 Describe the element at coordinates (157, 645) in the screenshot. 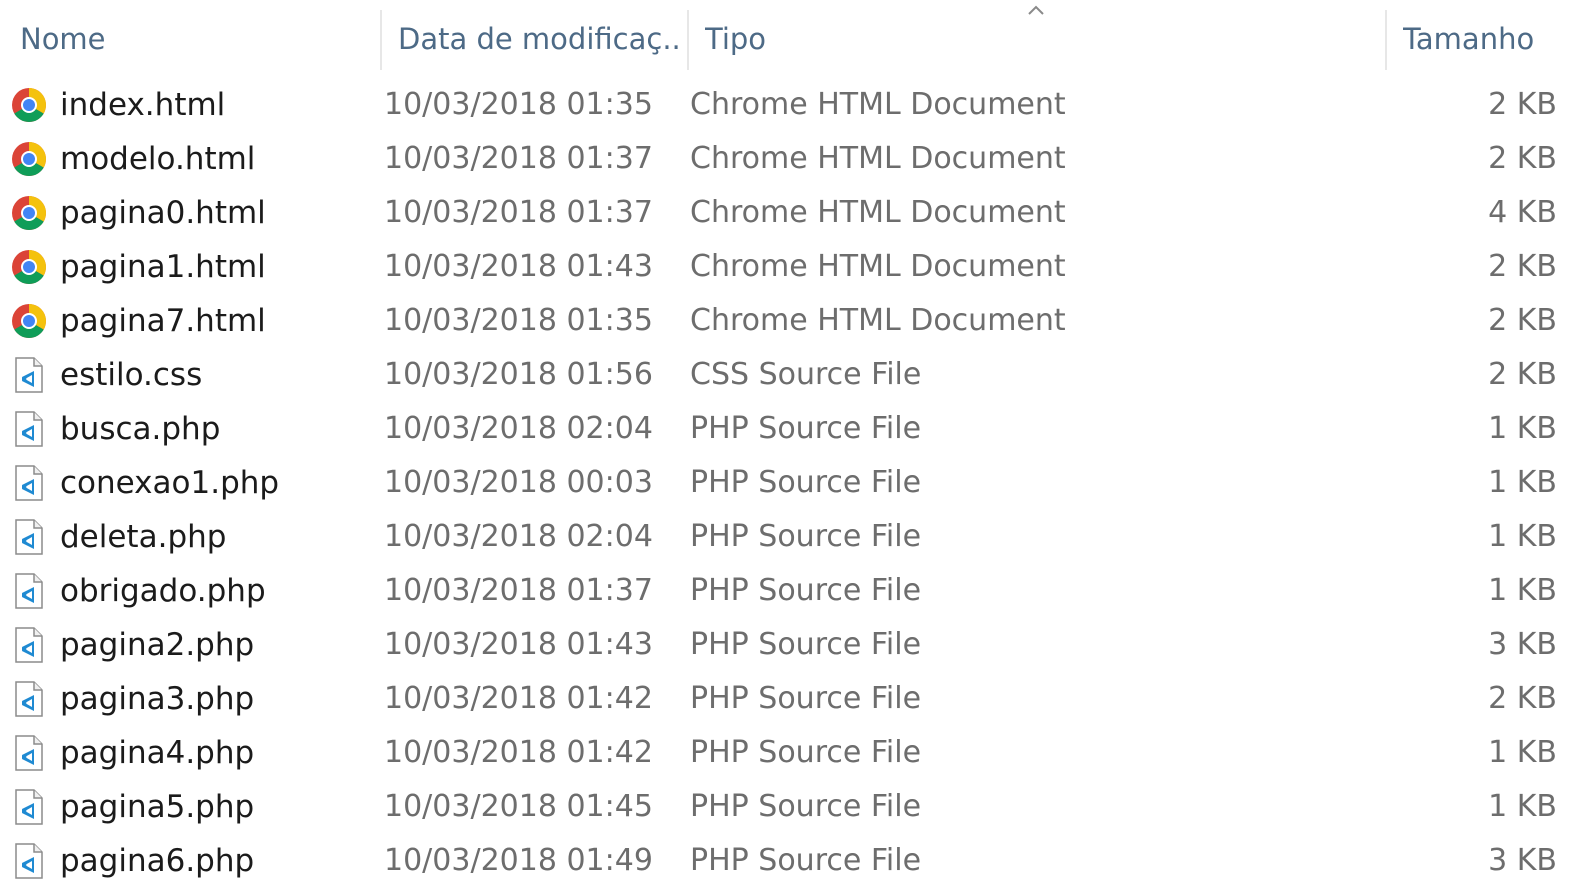

I see `file-name: pagina2.php` at that location.